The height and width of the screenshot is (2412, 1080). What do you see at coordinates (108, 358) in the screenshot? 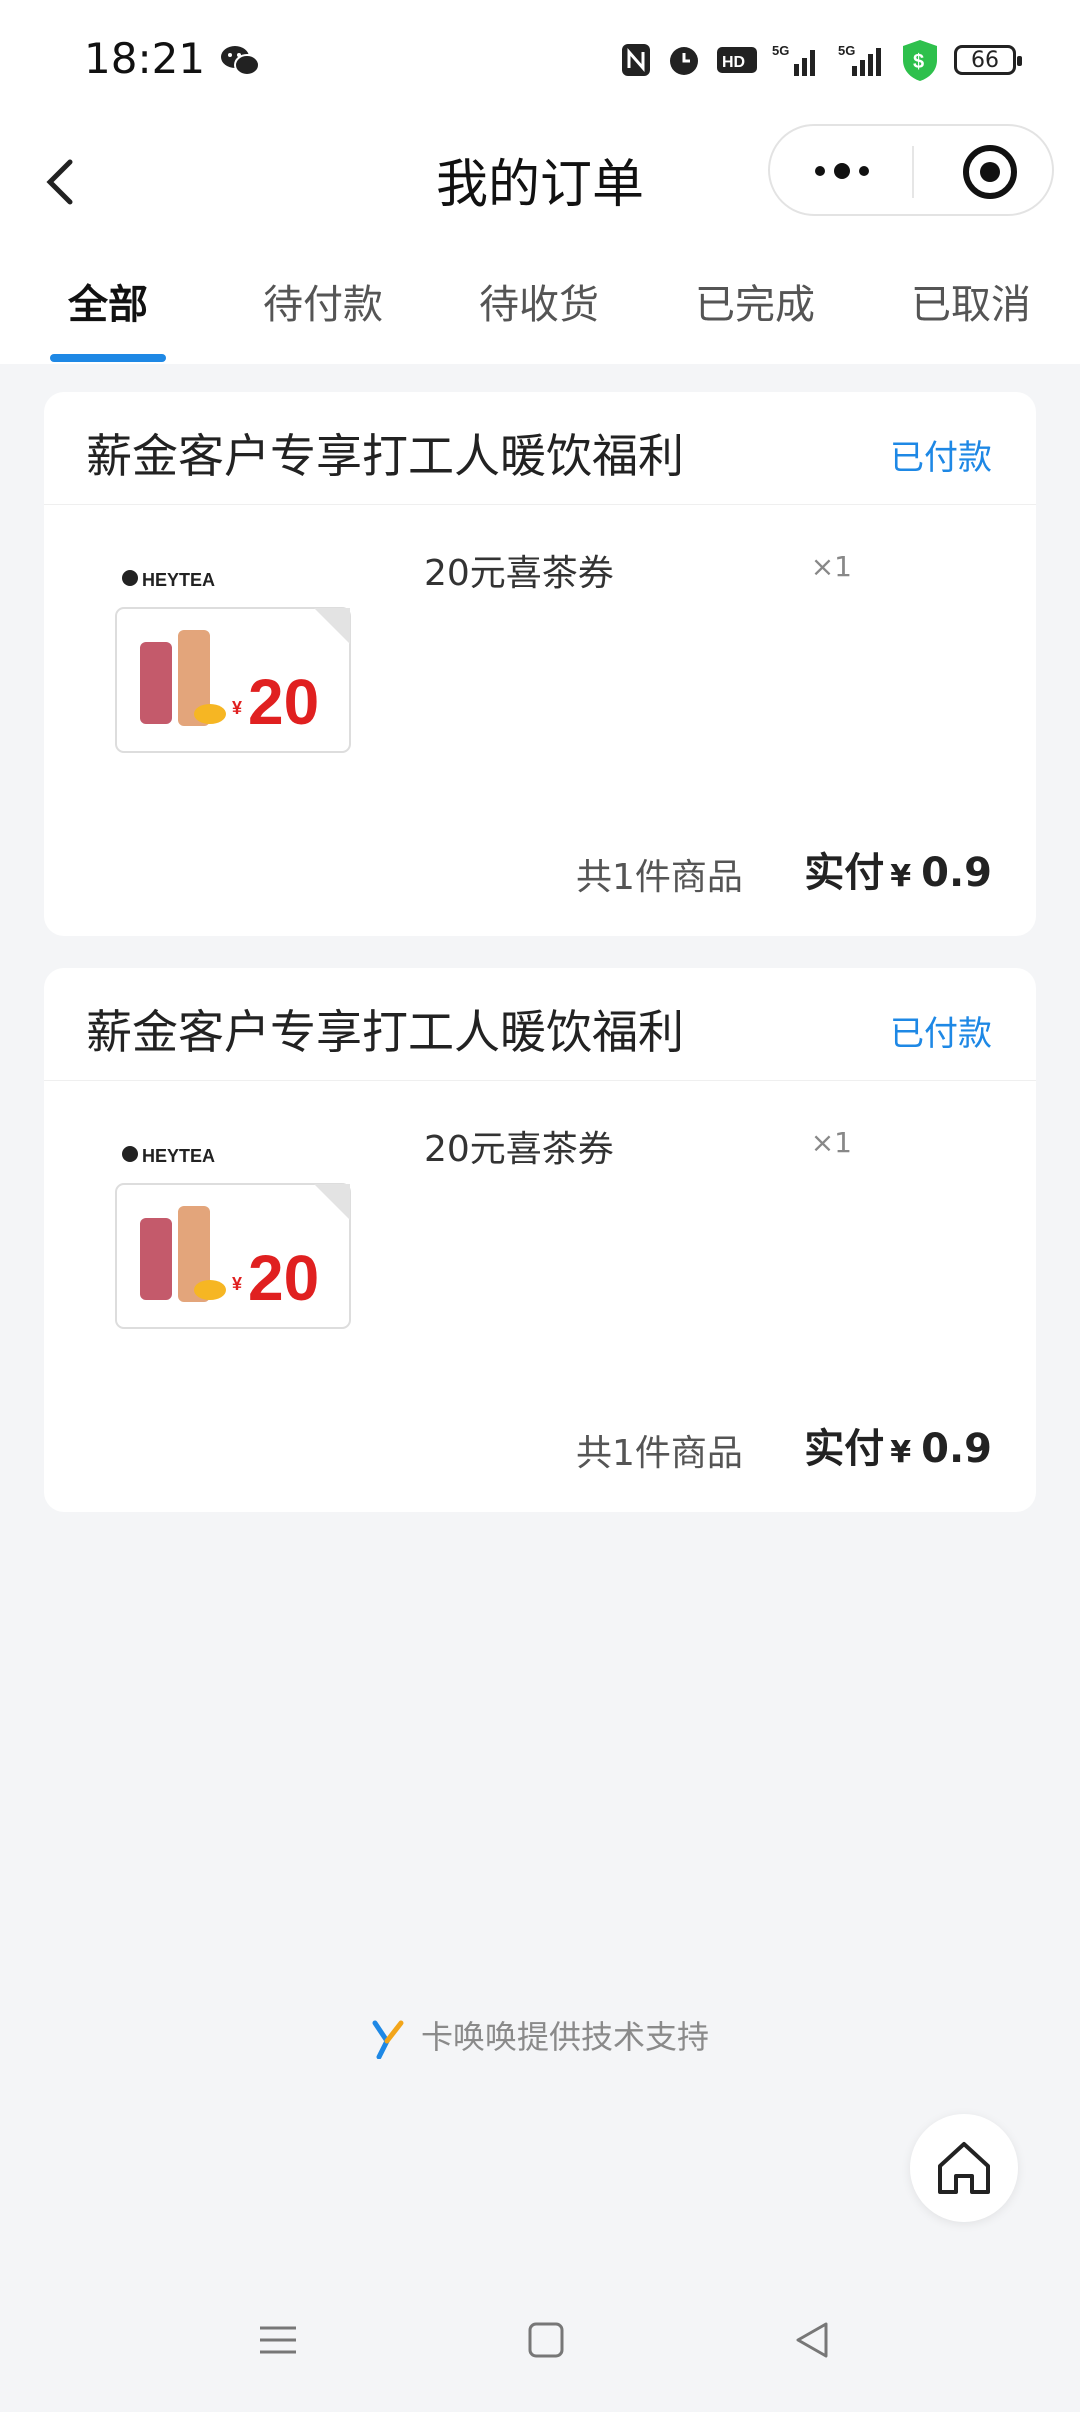
I see `active-tab-indicator` at bounding box center [108, 358].